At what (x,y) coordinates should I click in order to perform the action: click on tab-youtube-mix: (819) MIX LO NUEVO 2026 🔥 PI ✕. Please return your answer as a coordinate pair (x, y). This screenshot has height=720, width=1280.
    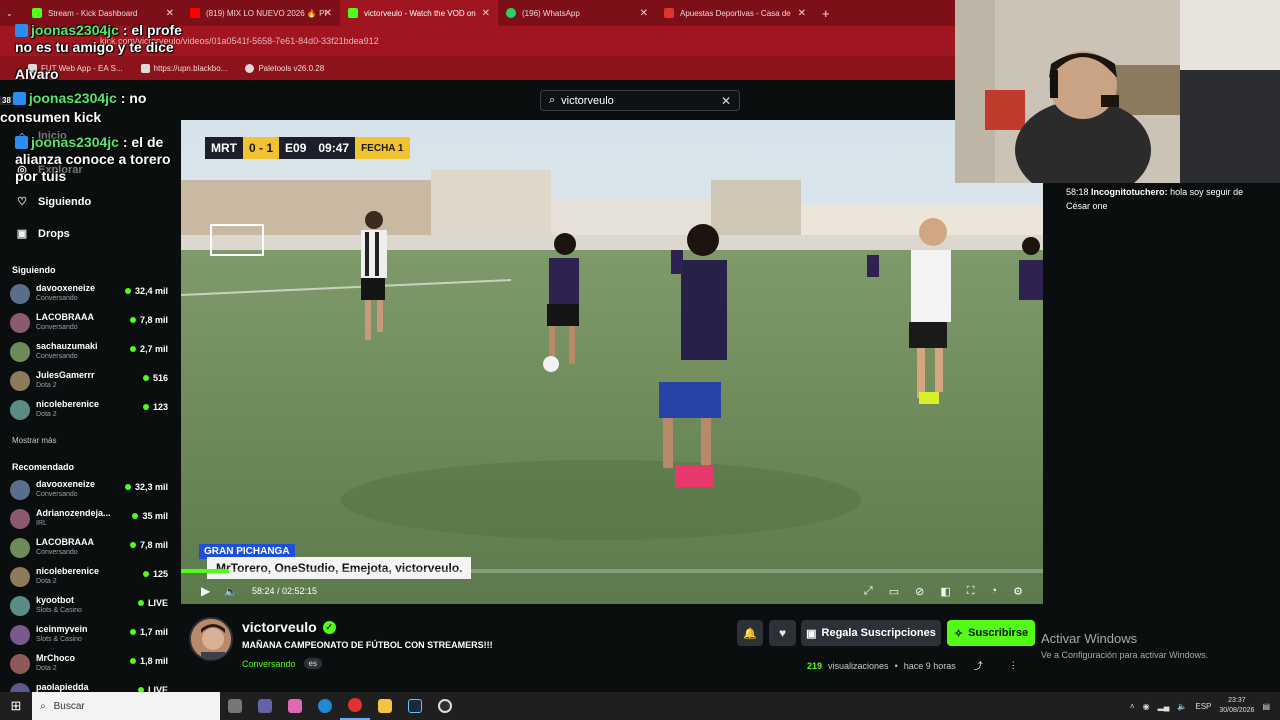
    Looking at the image, I should click on (261, 13).